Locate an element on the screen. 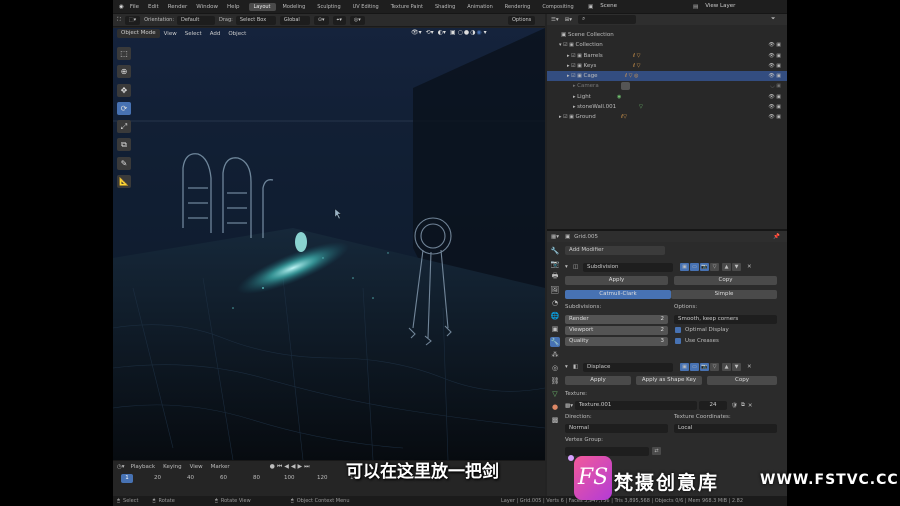 The height and width of the screenshot is (506, 900). mode-dropdown: Object Mode is located at coordinates (138, 33).